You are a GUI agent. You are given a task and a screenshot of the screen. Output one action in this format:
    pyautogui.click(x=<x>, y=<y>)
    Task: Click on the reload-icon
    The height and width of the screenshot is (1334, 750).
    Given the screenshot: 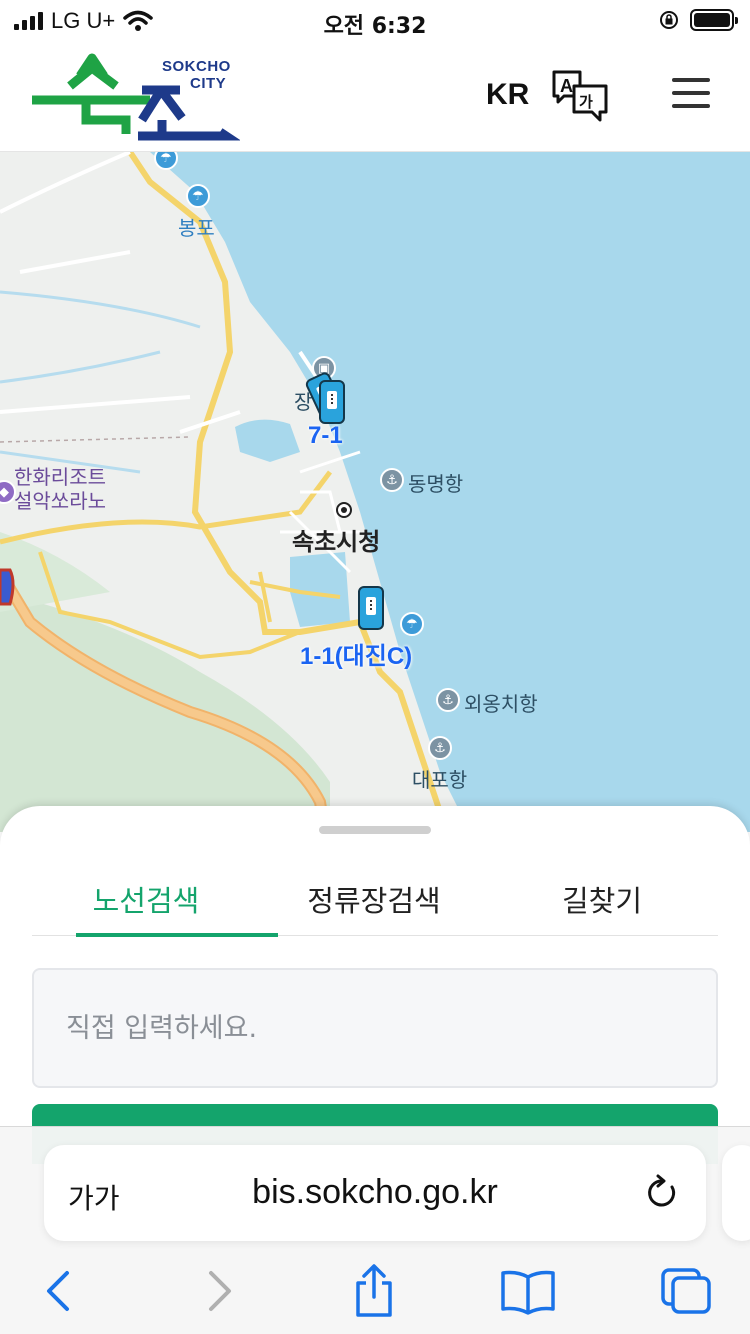 What is the action you would take?
    pyautogui.click(x=662, y=1192)
    